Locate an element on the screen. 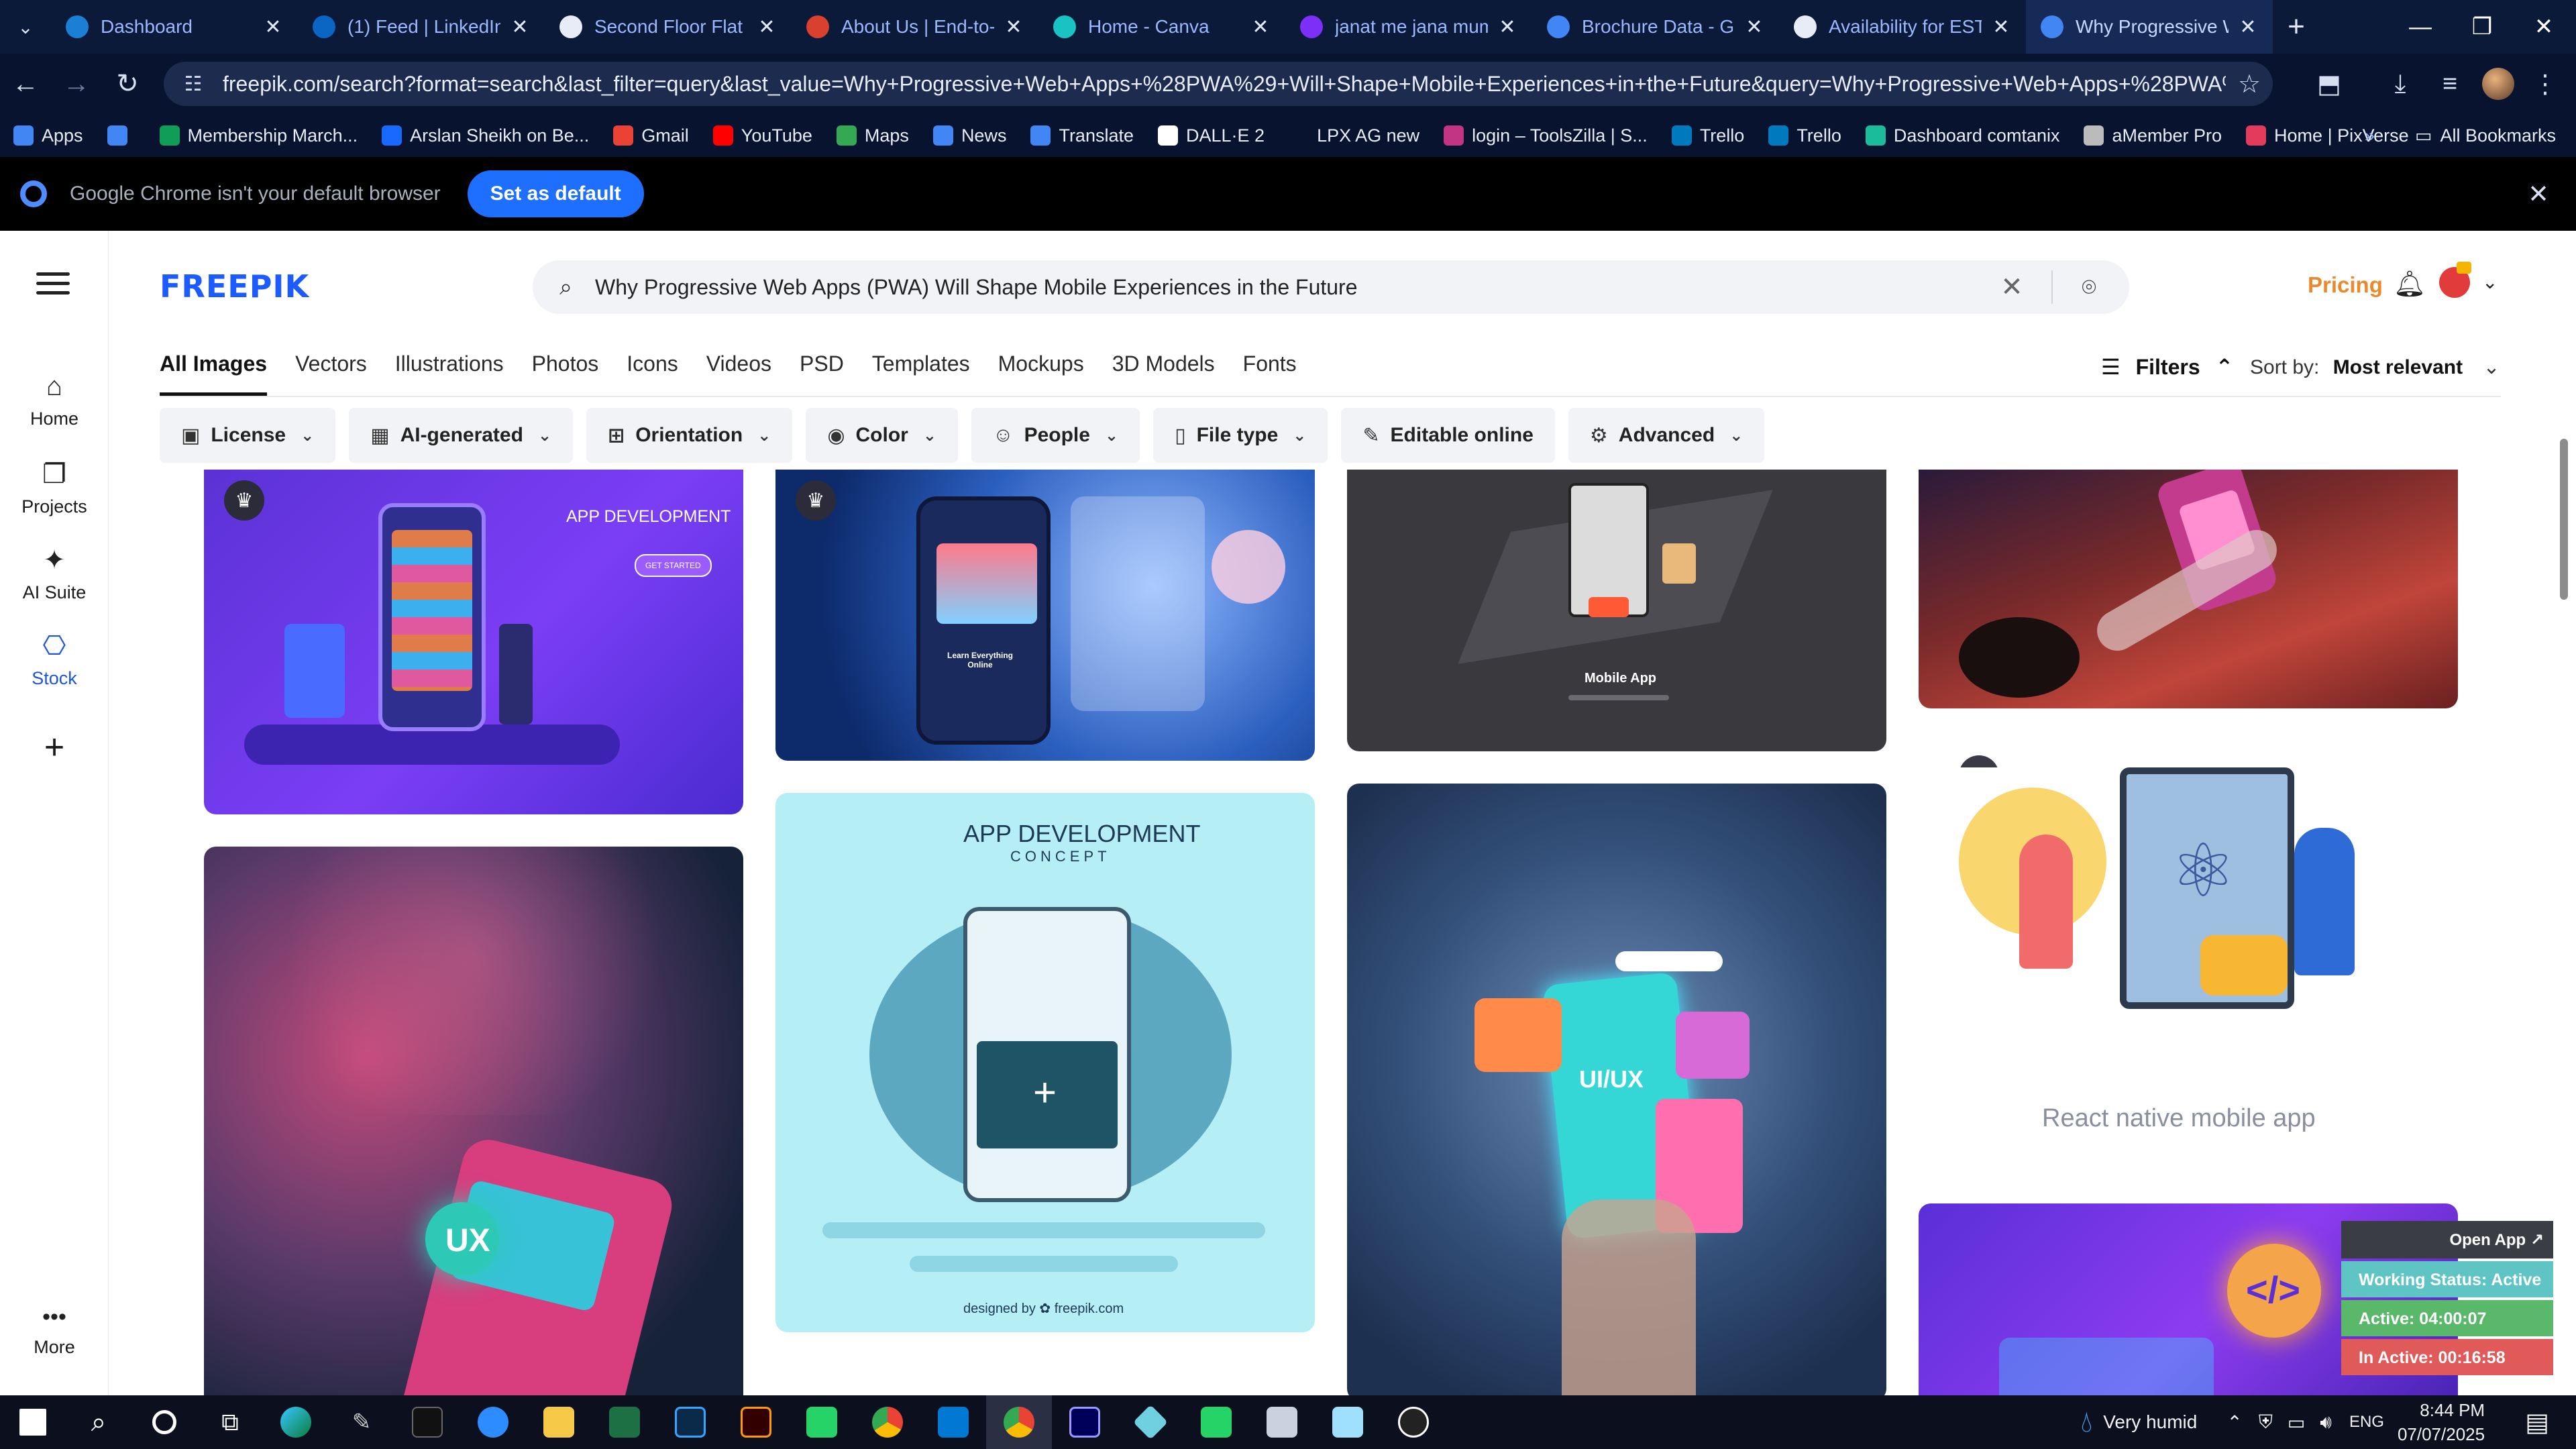 The height and width of the screenshot is (1449, 2576). zoom-icon is located at coordinates (493, 1422).